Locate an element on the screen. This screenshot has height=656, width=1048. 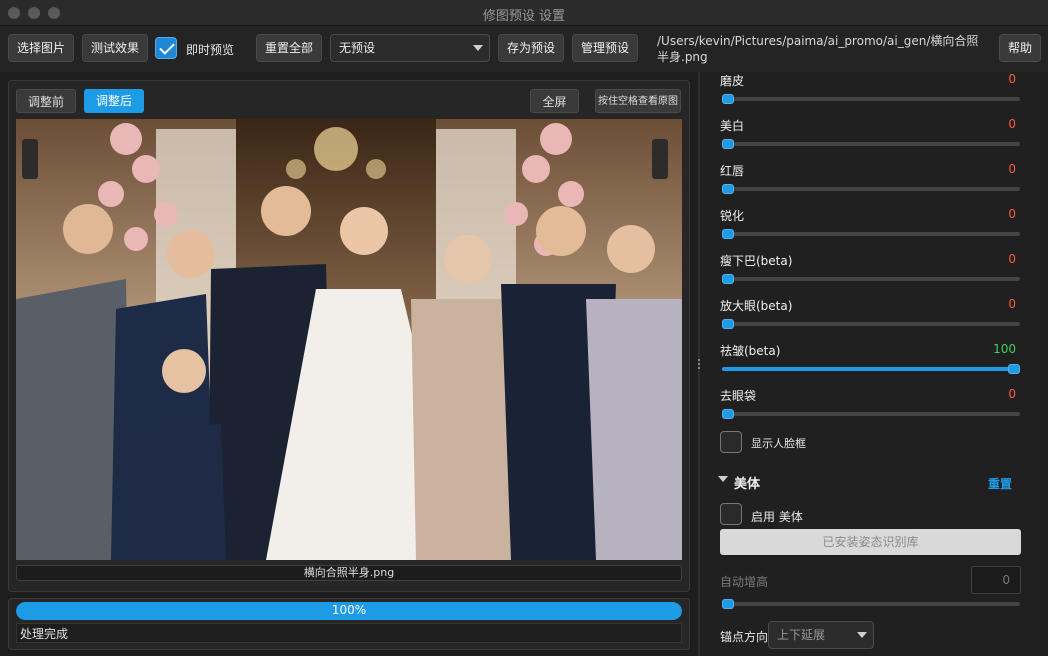
collapse-triangle-icon is located at coordinates (723, 479).